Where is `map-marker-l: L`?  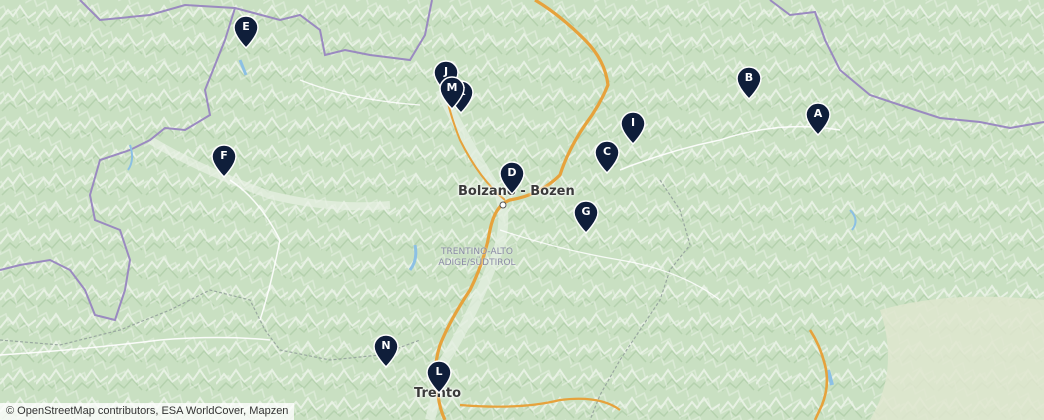
map-marker-l: L is located at coordinates (439, 377).